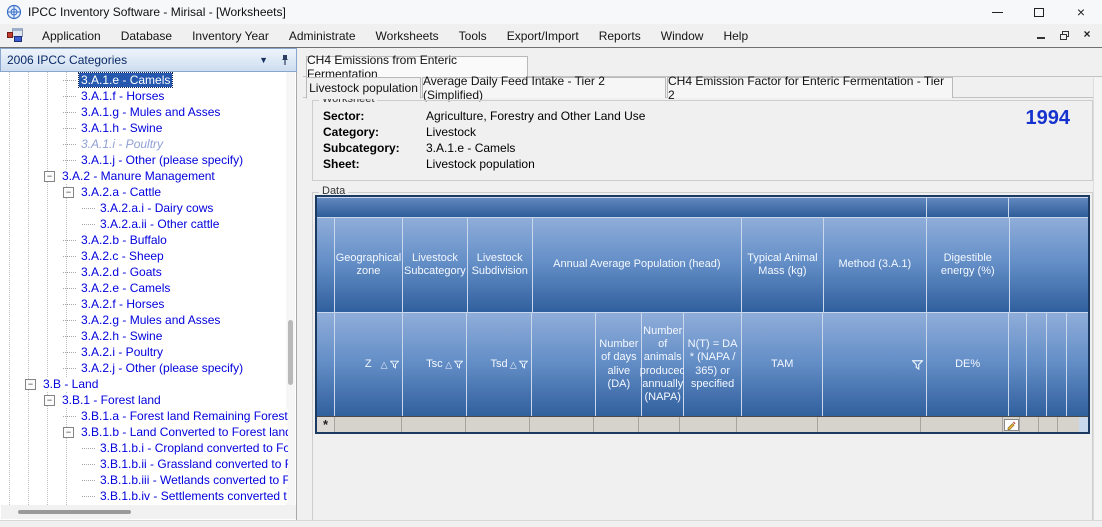 Image resolution: width=1102 pixels, height=527 pixels. Describe the element at coordinates (144, 208) in the screenshot. I see `tree-item: 3.A.2.a.i - Dairy cows` at that location.